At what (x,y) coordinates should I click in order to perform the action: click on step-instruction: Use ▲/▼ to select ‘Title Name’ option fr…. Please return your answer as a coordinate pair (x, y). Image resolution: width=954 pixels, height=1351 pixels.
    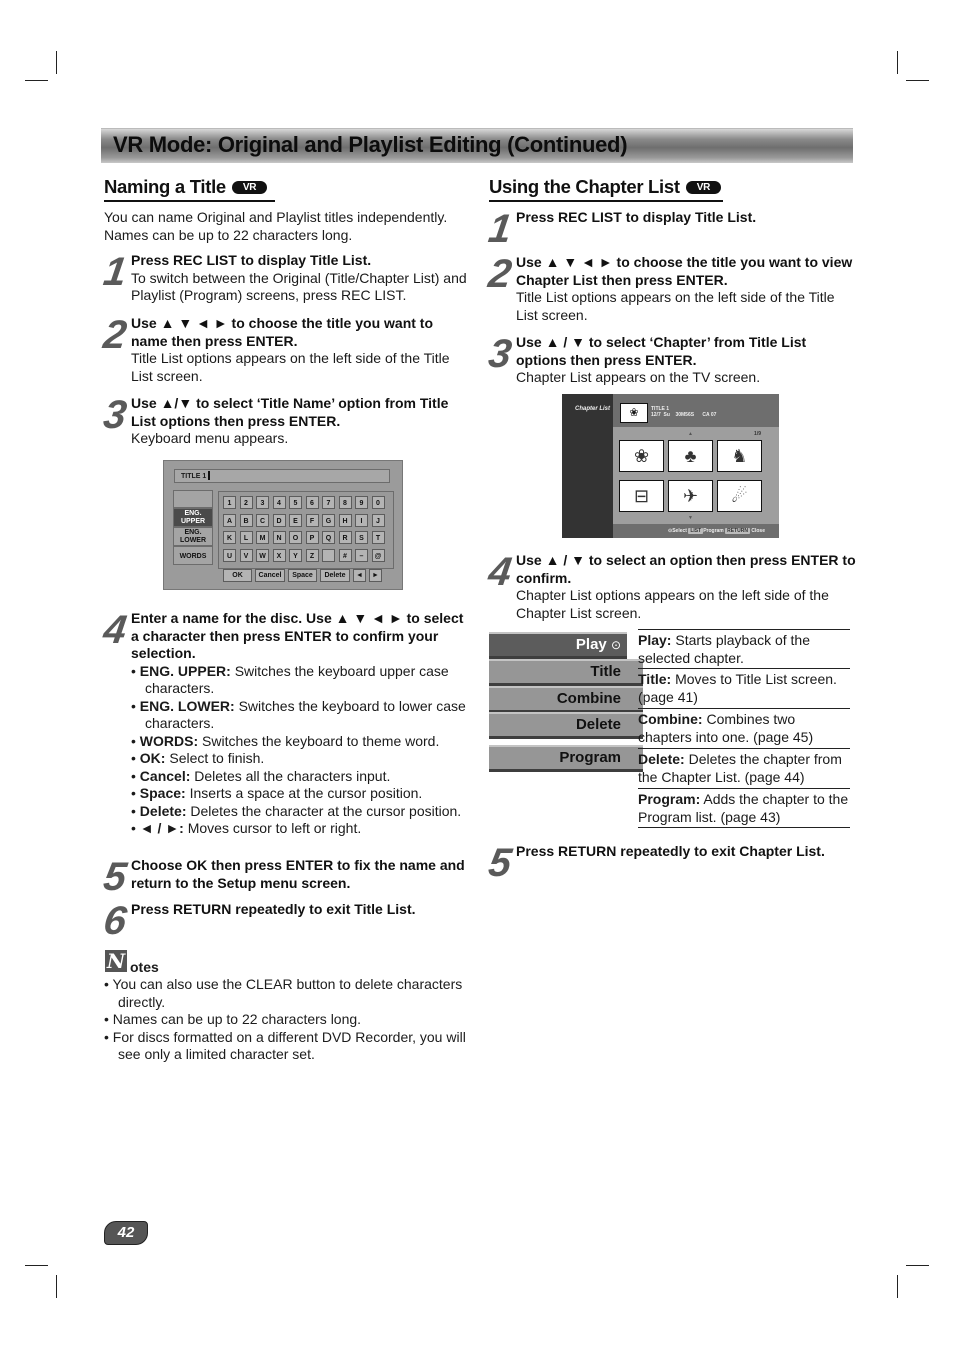
    Looking at the image, I should click on (290, 412).